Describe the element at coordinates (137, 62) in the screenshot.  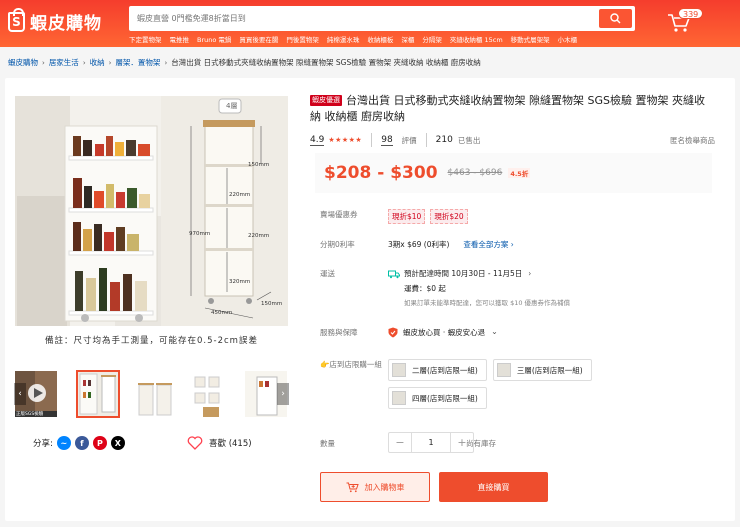
I see `breadcrumb-item: 層架．置物架` at that location.